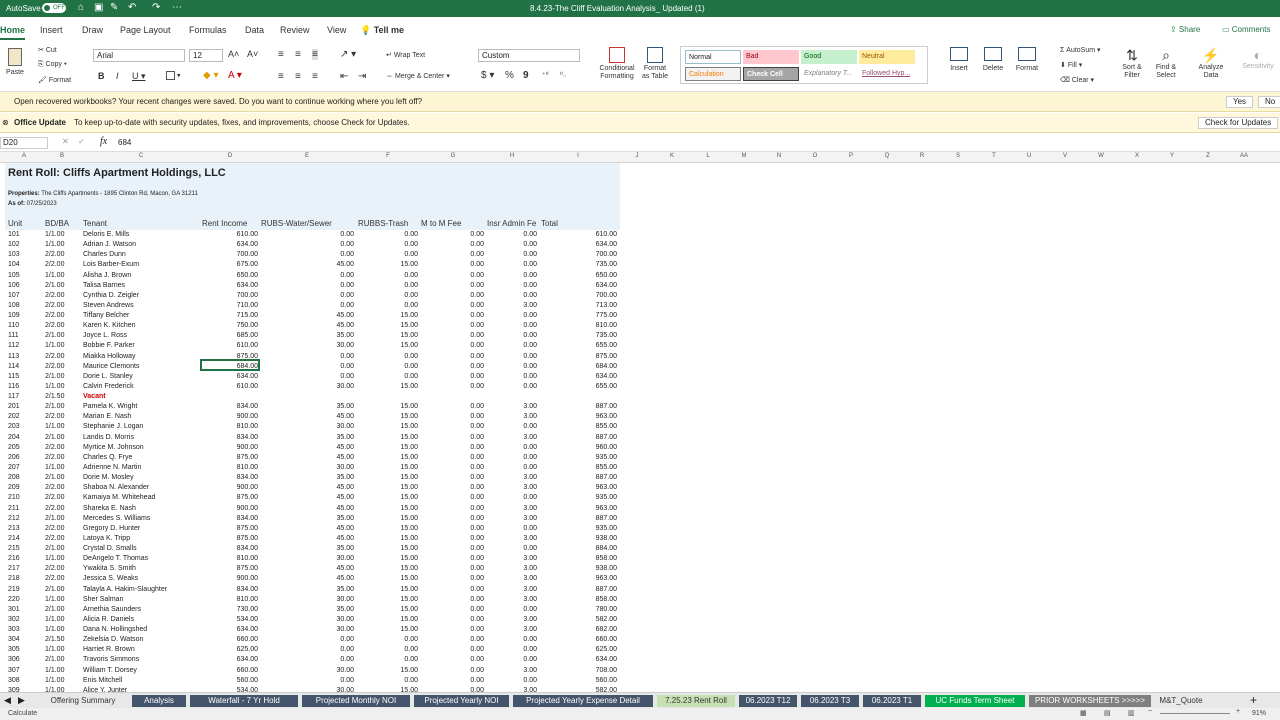 This screenshot has width=1280, height=720. What do you see at coordinates (14, 448) in the screenshot?
I see `table-cell: 205` at bounding box center [14, 448].